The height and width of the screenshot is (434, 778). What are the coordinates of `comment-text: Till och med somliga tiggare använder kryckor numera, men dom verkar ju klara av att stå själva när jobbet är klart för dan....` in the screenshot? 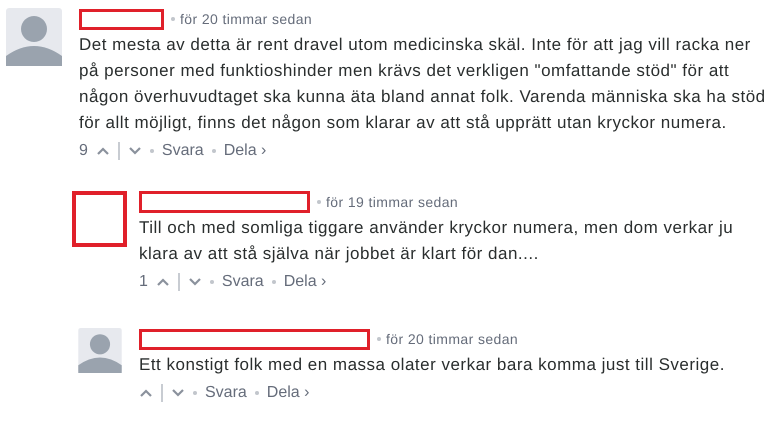 It's located at (436, 241).